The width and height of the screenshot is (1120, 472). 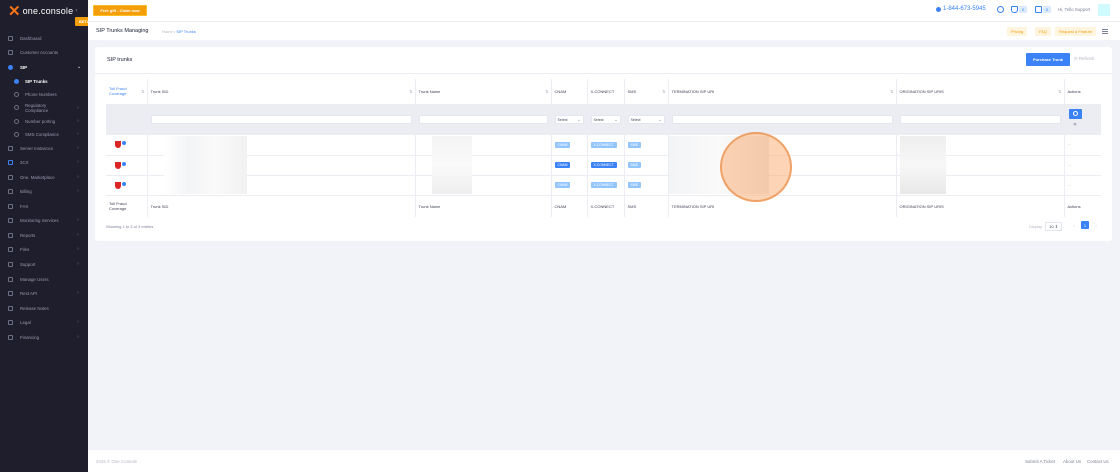 What do you see at coordinates (483, 91) in the screenshot?
I see `col-trunk-name: Trunk Name ⇅` at bounding box center [483, 91].